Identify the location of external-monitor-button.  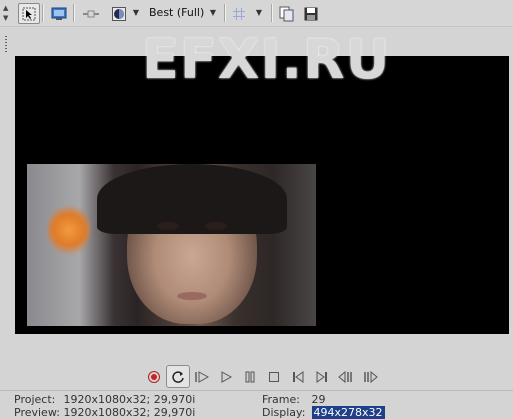
(59, 13).